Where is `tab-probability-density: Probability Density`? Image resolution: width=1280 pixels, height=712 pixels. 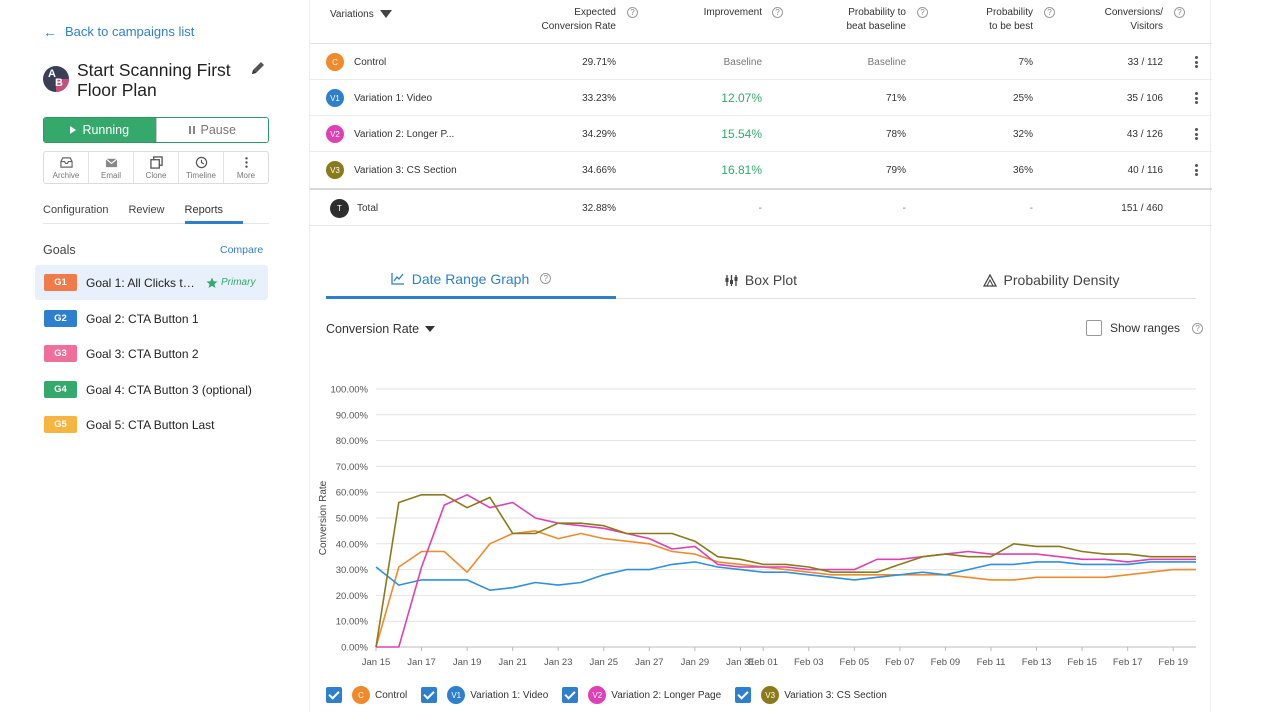 tab-probability-density: Probability Density is located at coordinates (1051, 280).